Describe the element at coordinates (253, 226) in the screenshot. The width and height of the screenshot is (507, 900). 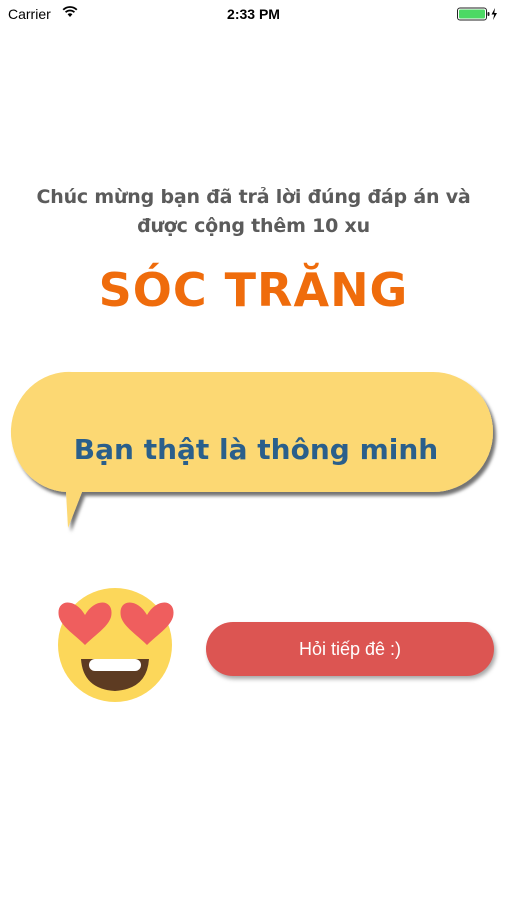
I see `congrats-line-2: được cộng thêm 10 xu` at that location.